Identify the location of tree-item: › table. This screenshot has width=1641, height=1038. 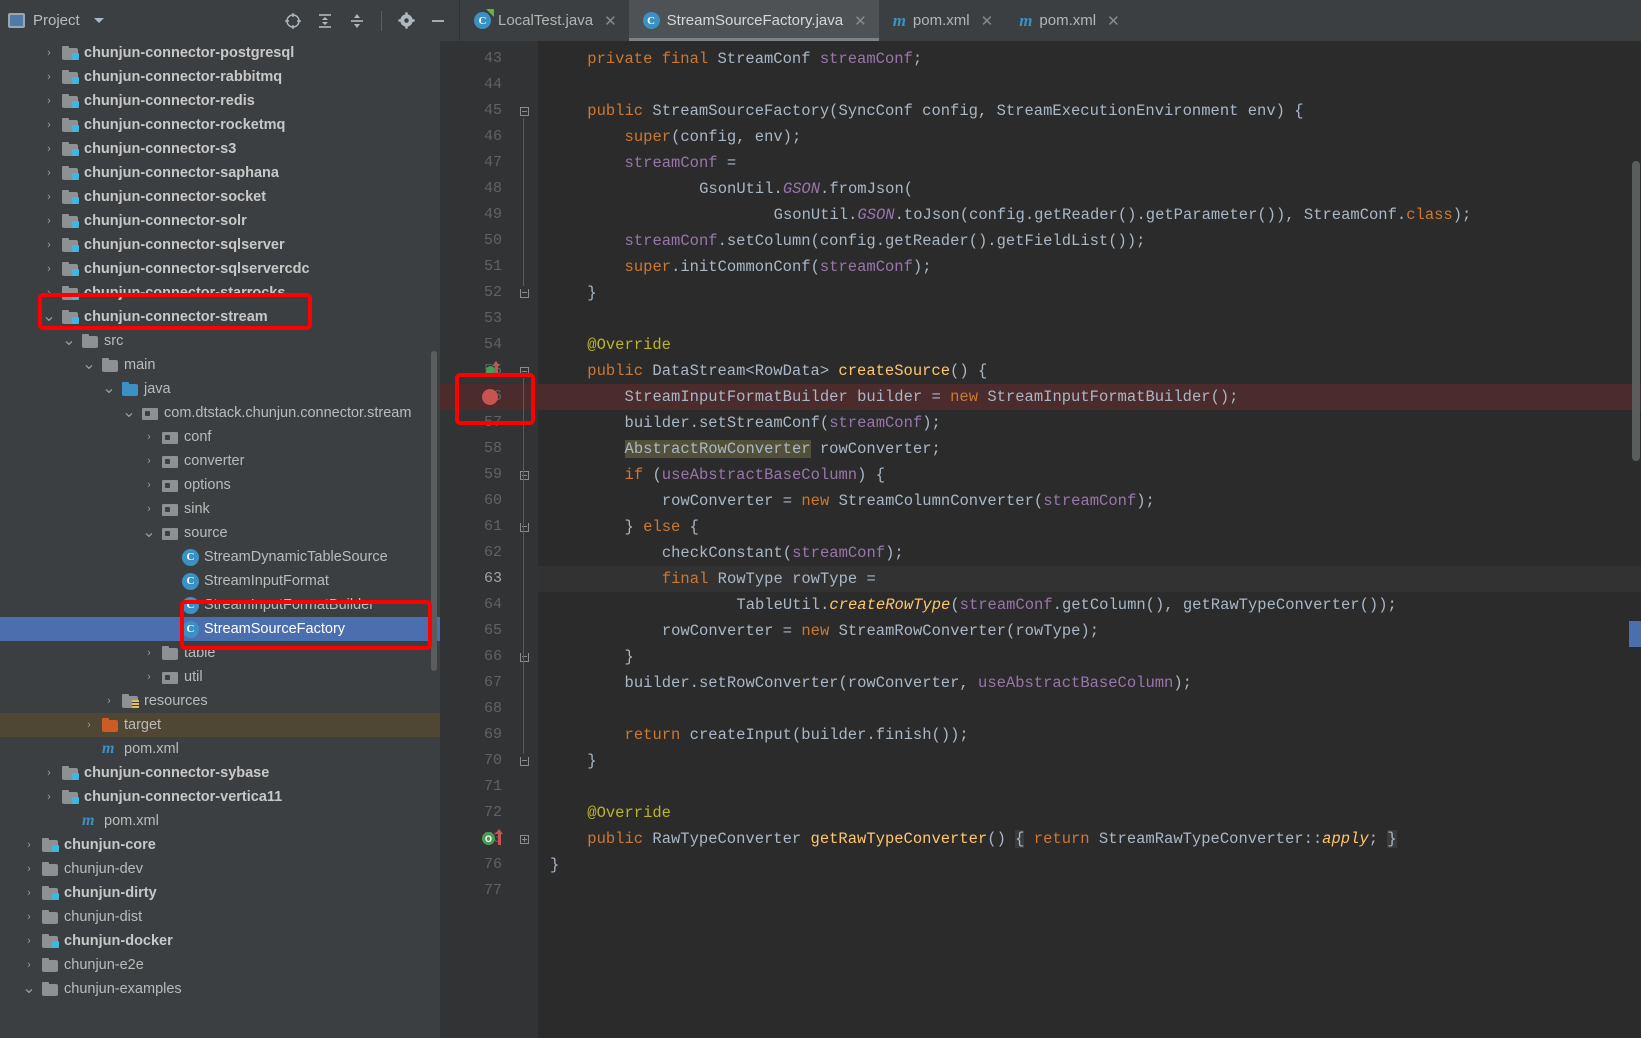
(220, 653).